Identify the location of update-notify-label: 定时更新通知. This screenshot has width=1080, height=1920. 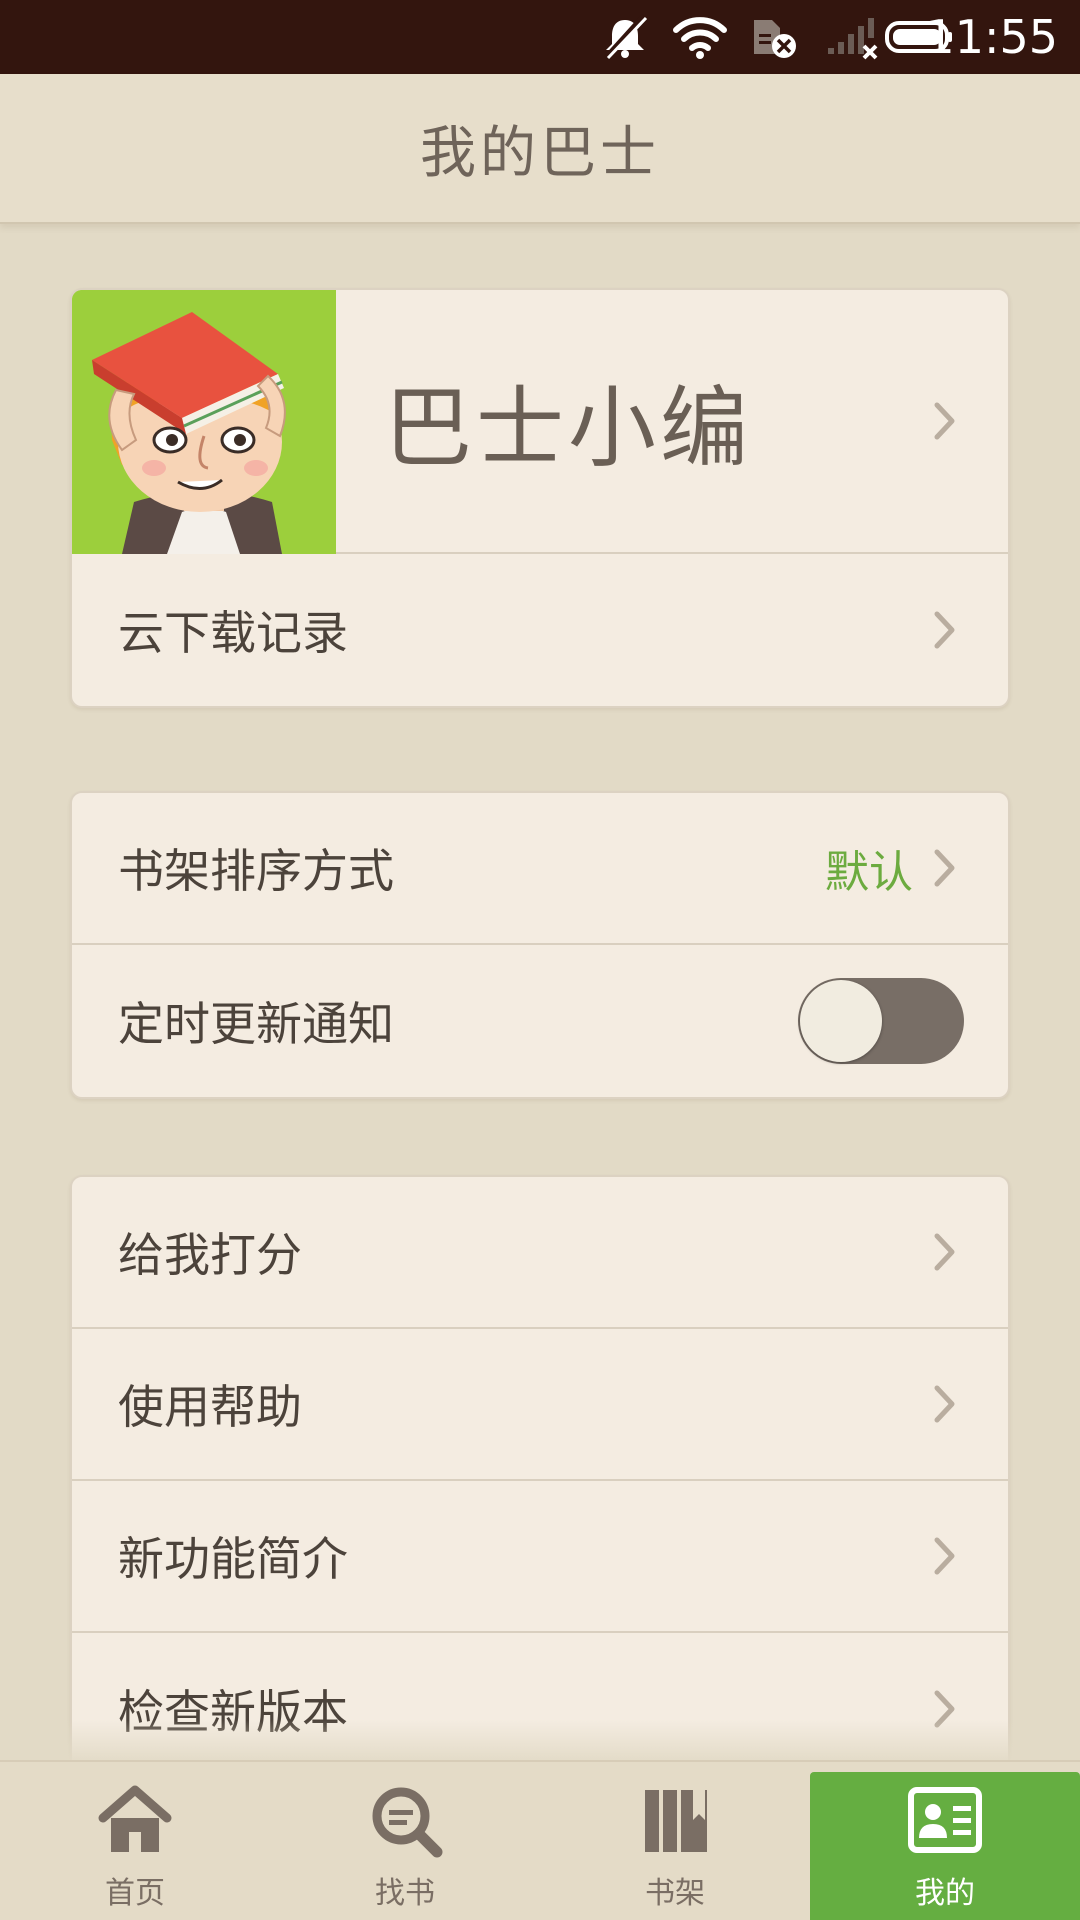
(256, 1024).